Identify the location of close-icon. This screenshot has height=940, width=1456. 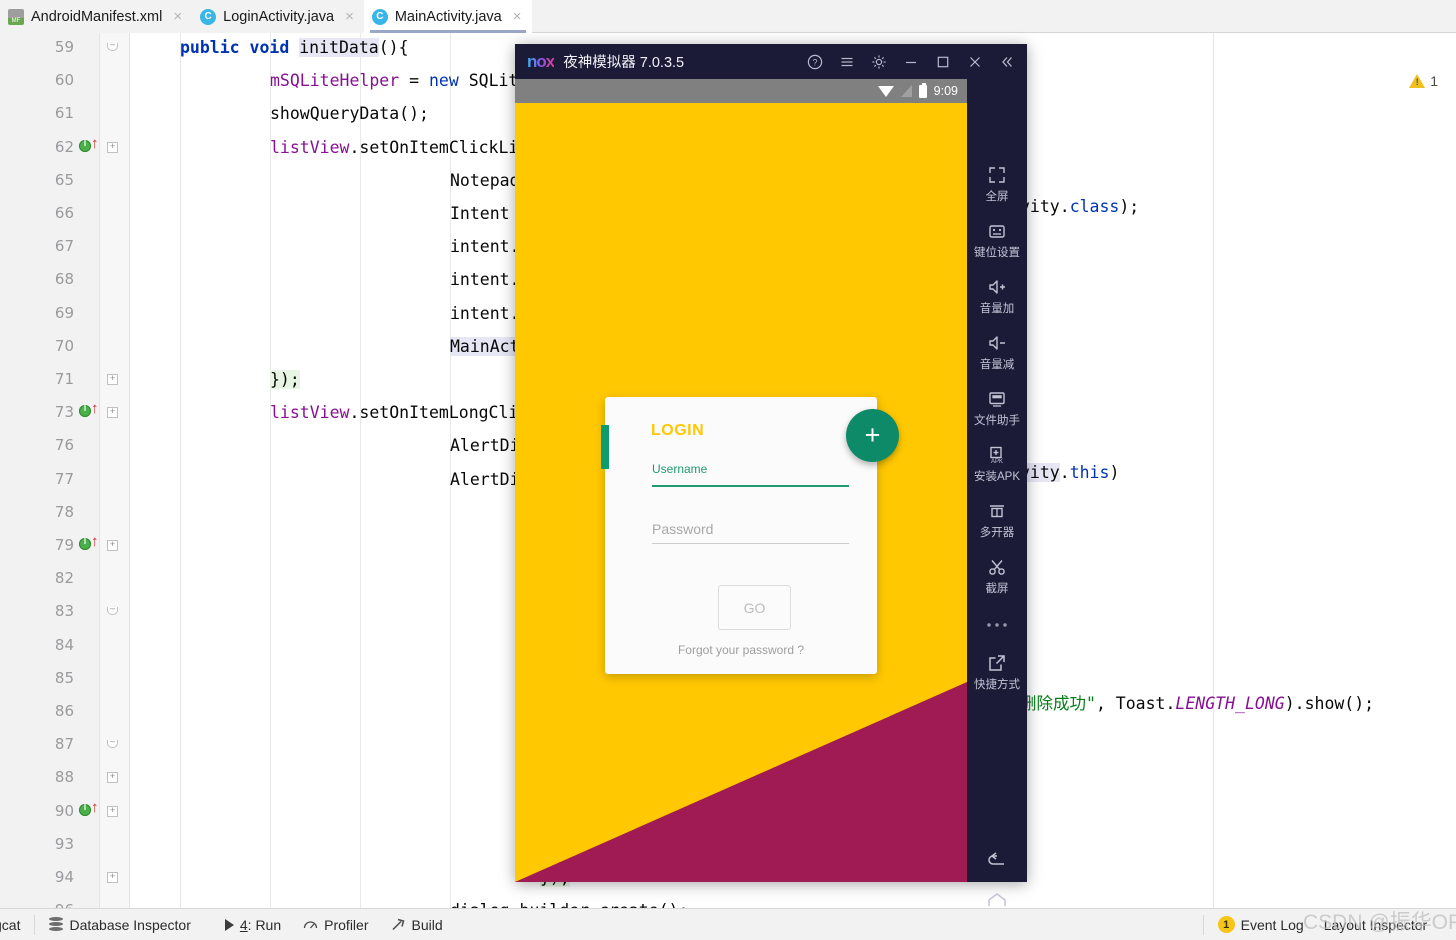
(975, 61).